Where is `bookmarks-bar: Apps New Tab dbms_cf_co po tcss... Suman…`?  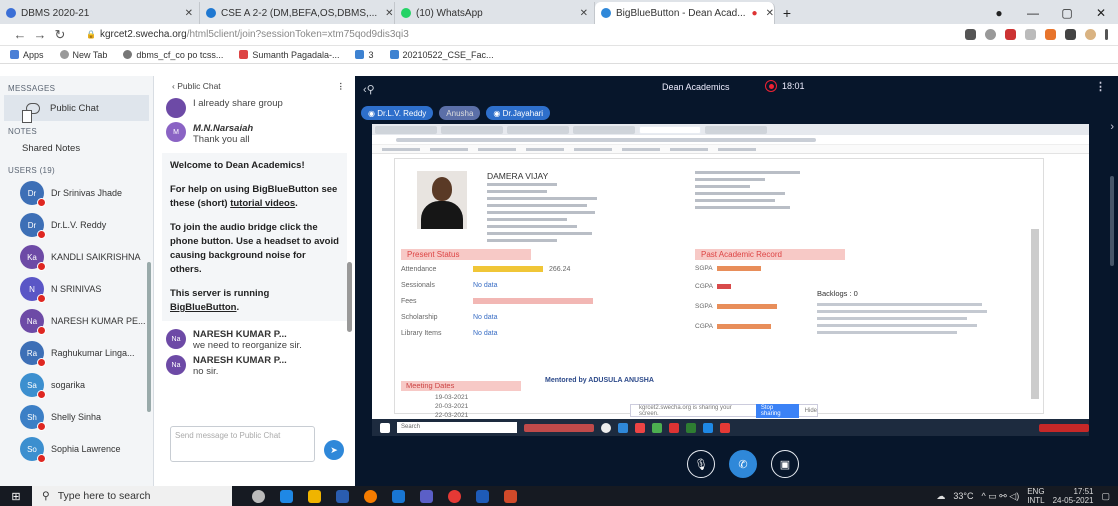 bookmarks-bar: Apps New Tab dbms_cf_co po tcss... Suman… is located at coordinates (559, 55).